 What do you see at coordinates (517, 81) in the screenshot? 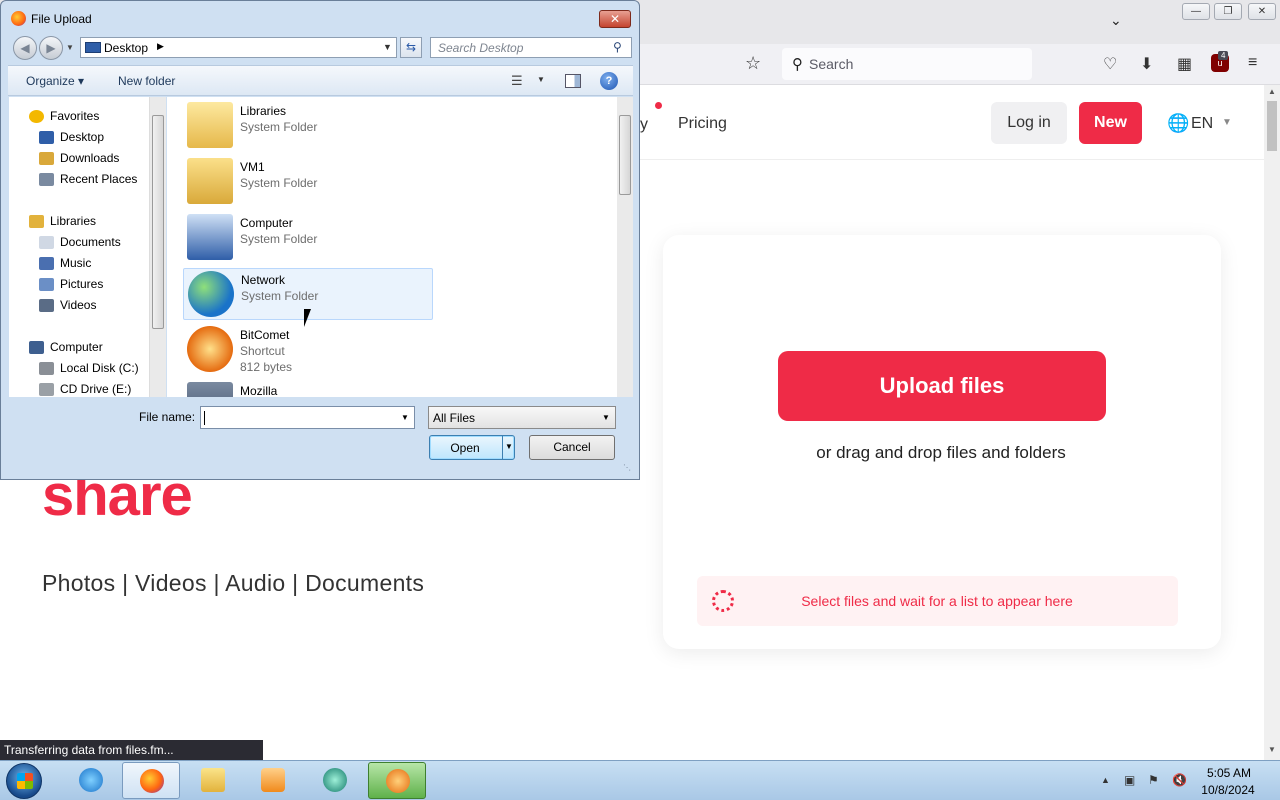
I see `change-view-icon: ☰` at bounding box center [517, 81].